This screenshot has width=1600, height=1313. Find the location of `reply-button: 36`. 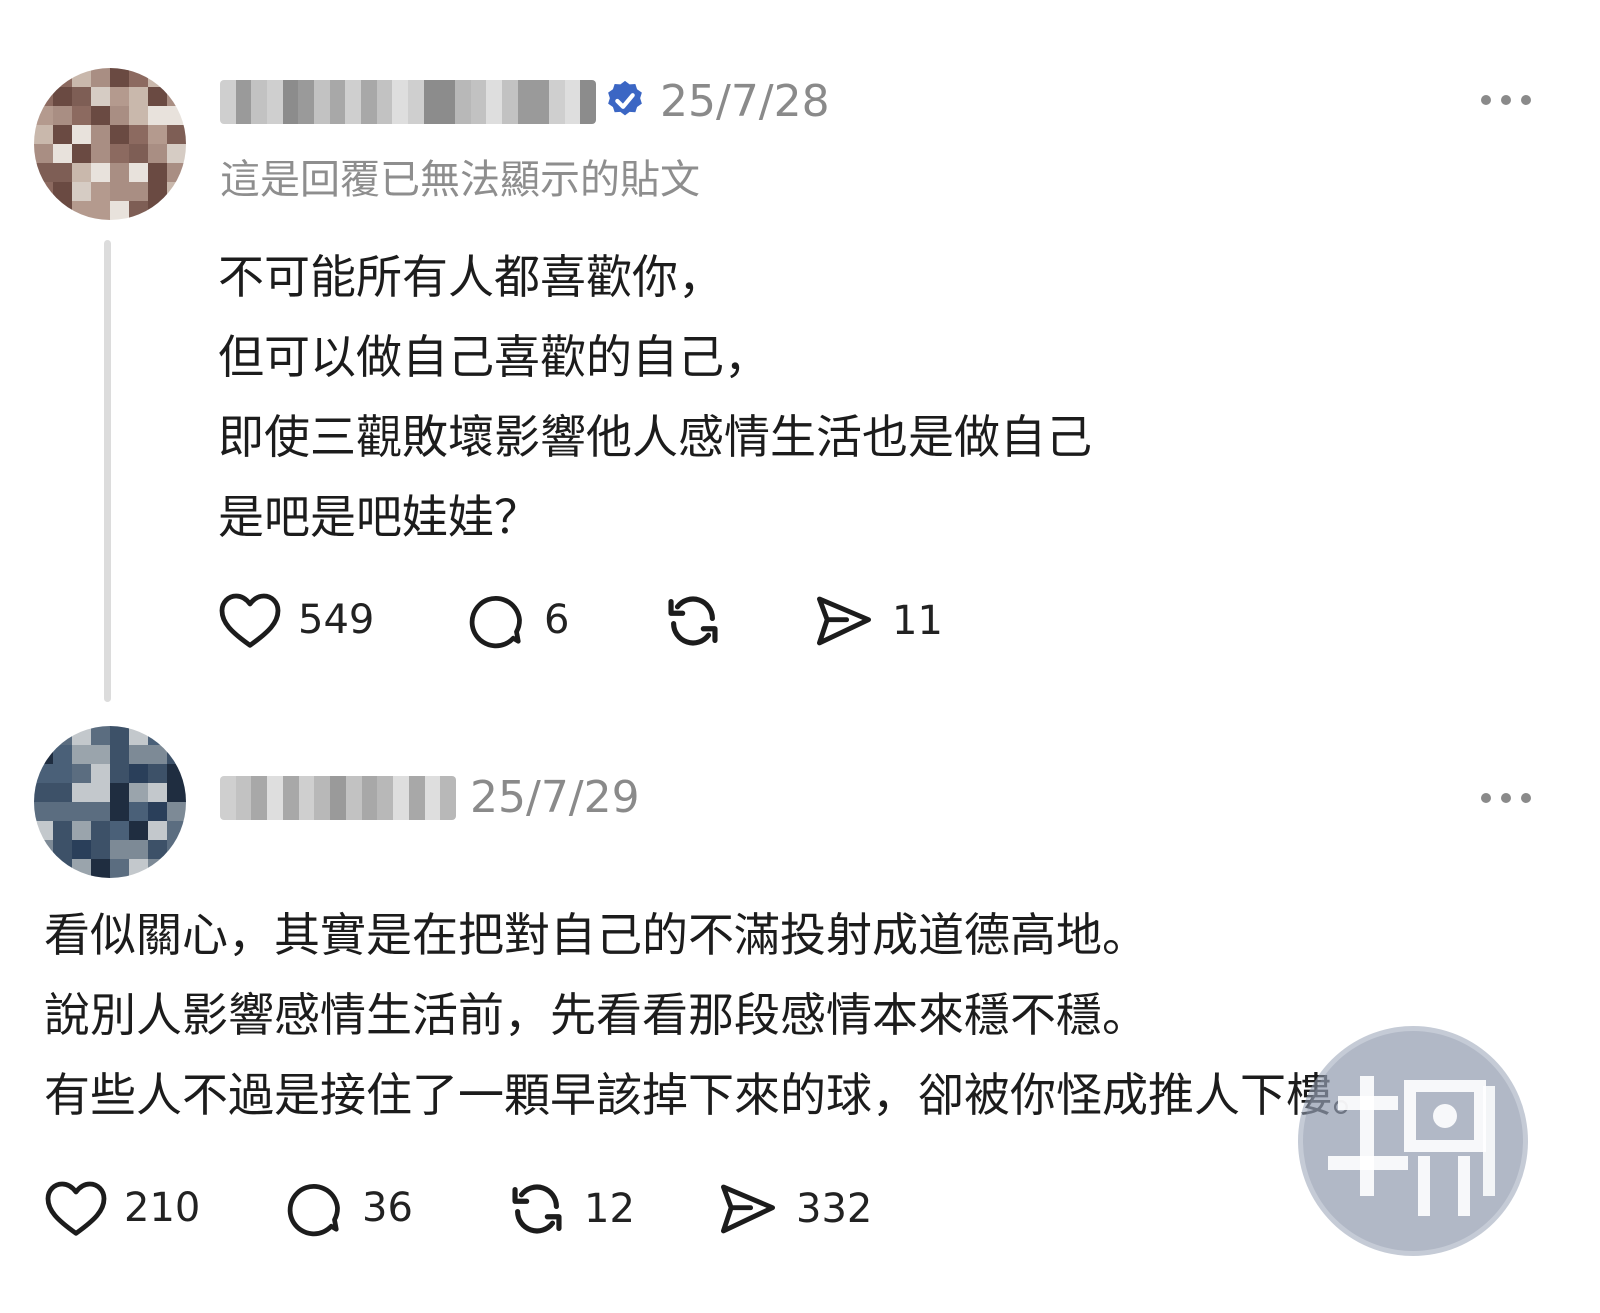

reply-button: 36 is located at coordinates (348, 1208).